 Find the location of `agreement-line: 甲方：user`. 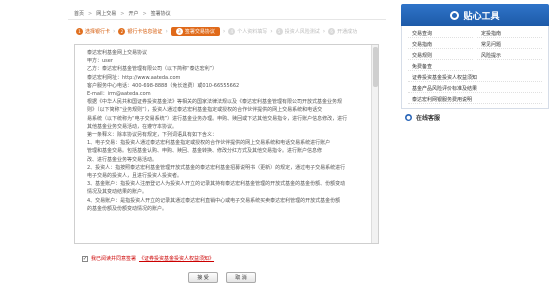

agreement-line: 甲方：user is located at coordinates (100, 61).